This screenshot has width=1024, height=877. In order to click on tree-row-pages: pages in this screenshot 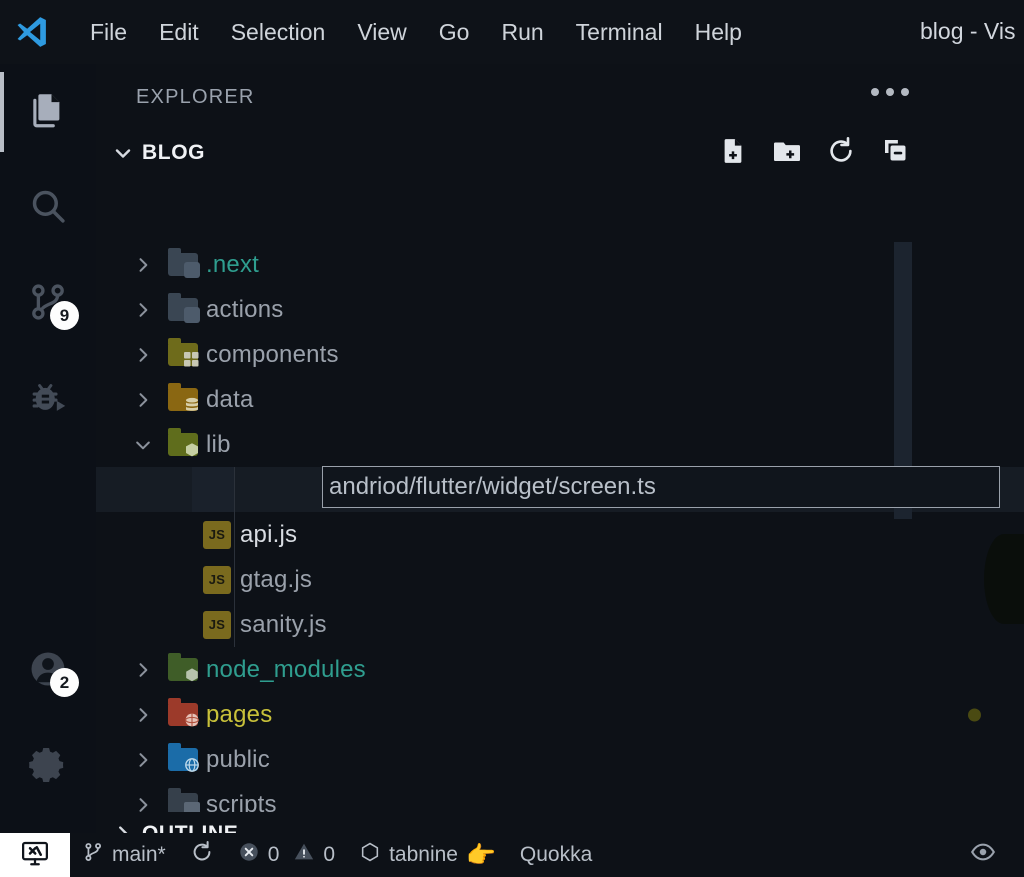, I will do `click(560, 714)`.